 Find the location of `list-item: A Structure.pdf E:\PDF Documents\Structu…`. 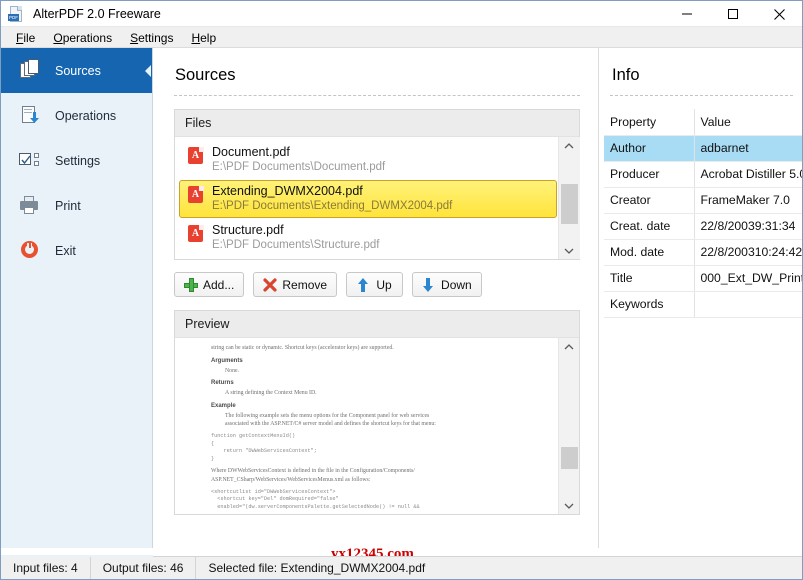

list-item: A Structure.pdf E:\PDF Documents\Structu… is located at coordinates (368, 238).